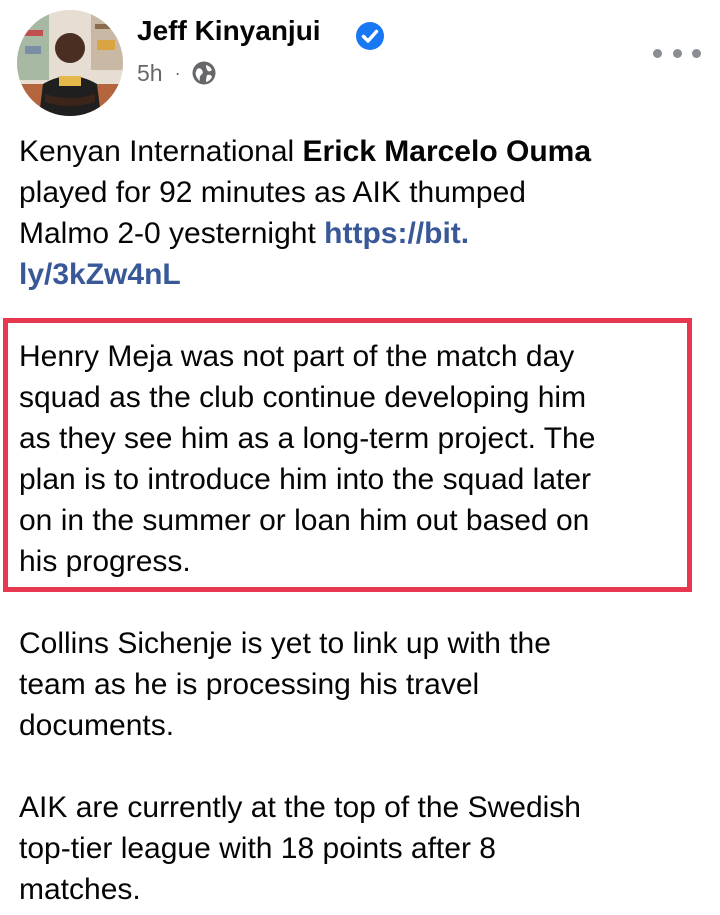 This screenshot has height=915, width=720. I want to click on globe-icon, so click(204, 73).